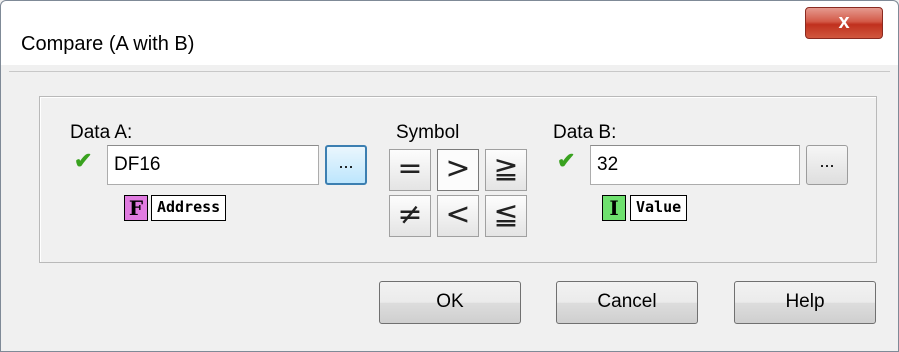  What do you see at coordinates (101, 132) in the screenshot?
I see `data-a-label: Data A:` at bounding box center [101, 132].